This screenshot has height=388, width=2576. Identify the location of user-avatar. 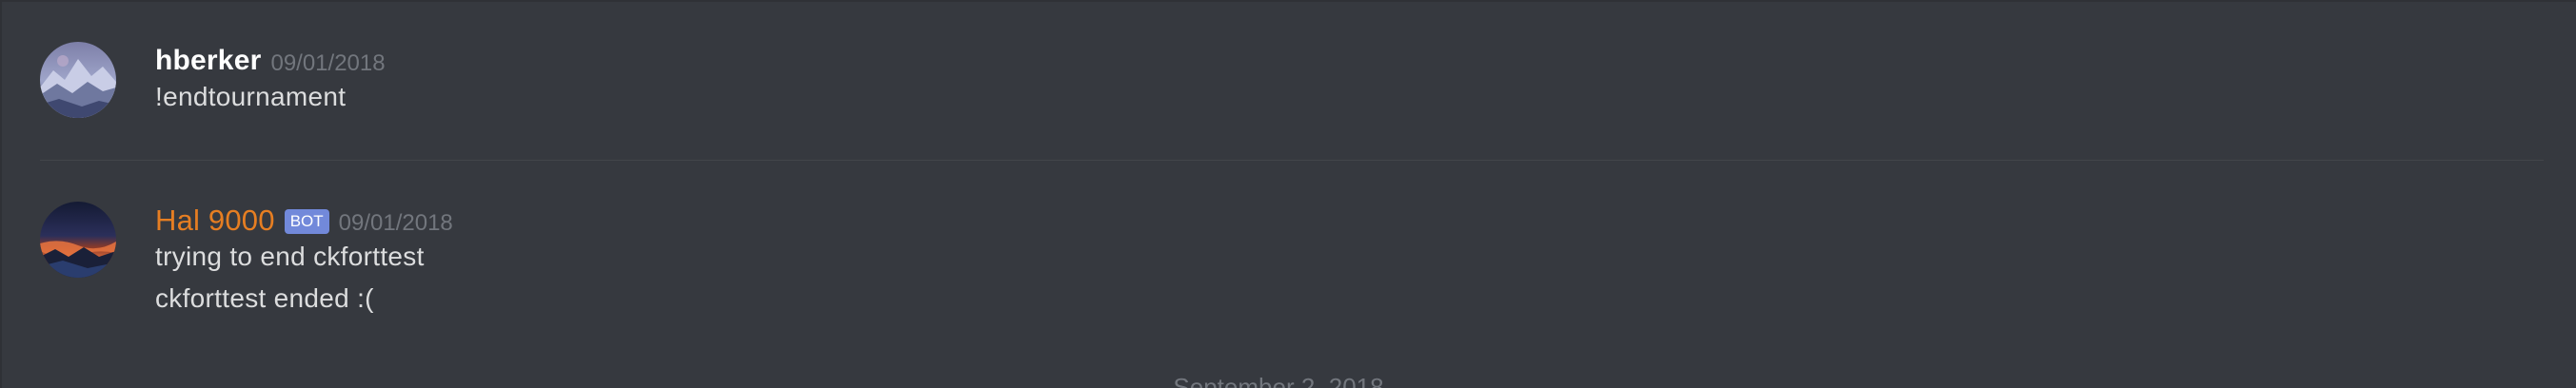
(78, 80).